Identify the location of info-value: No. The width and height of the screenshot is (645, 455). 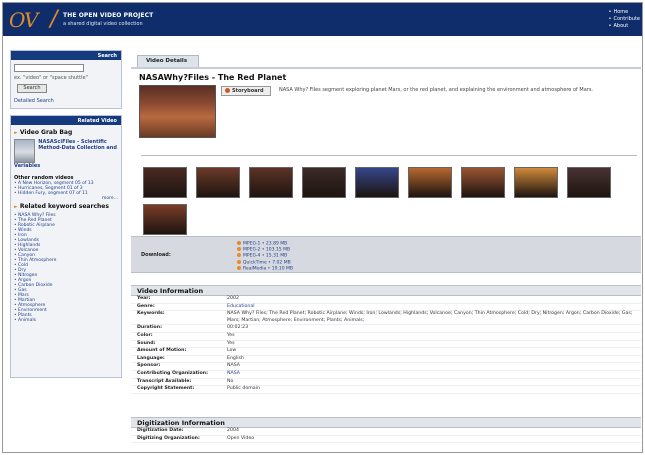
(230, 381).